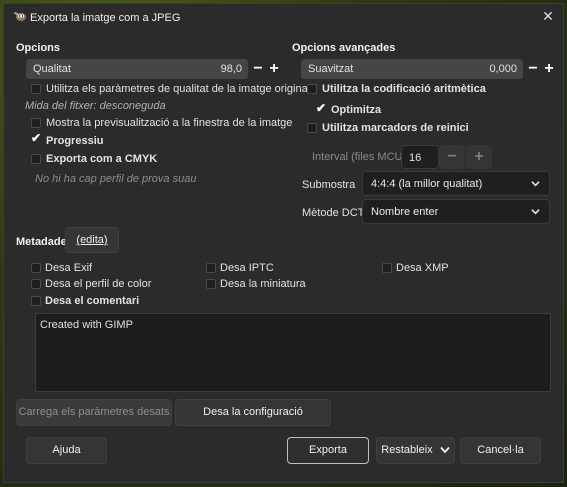 The image size is (567, 487). What do you see at coordinates (405, 212) in the screenshot?
I see `dct-method-value: Nombre enter` at bounding box center [405, 212].